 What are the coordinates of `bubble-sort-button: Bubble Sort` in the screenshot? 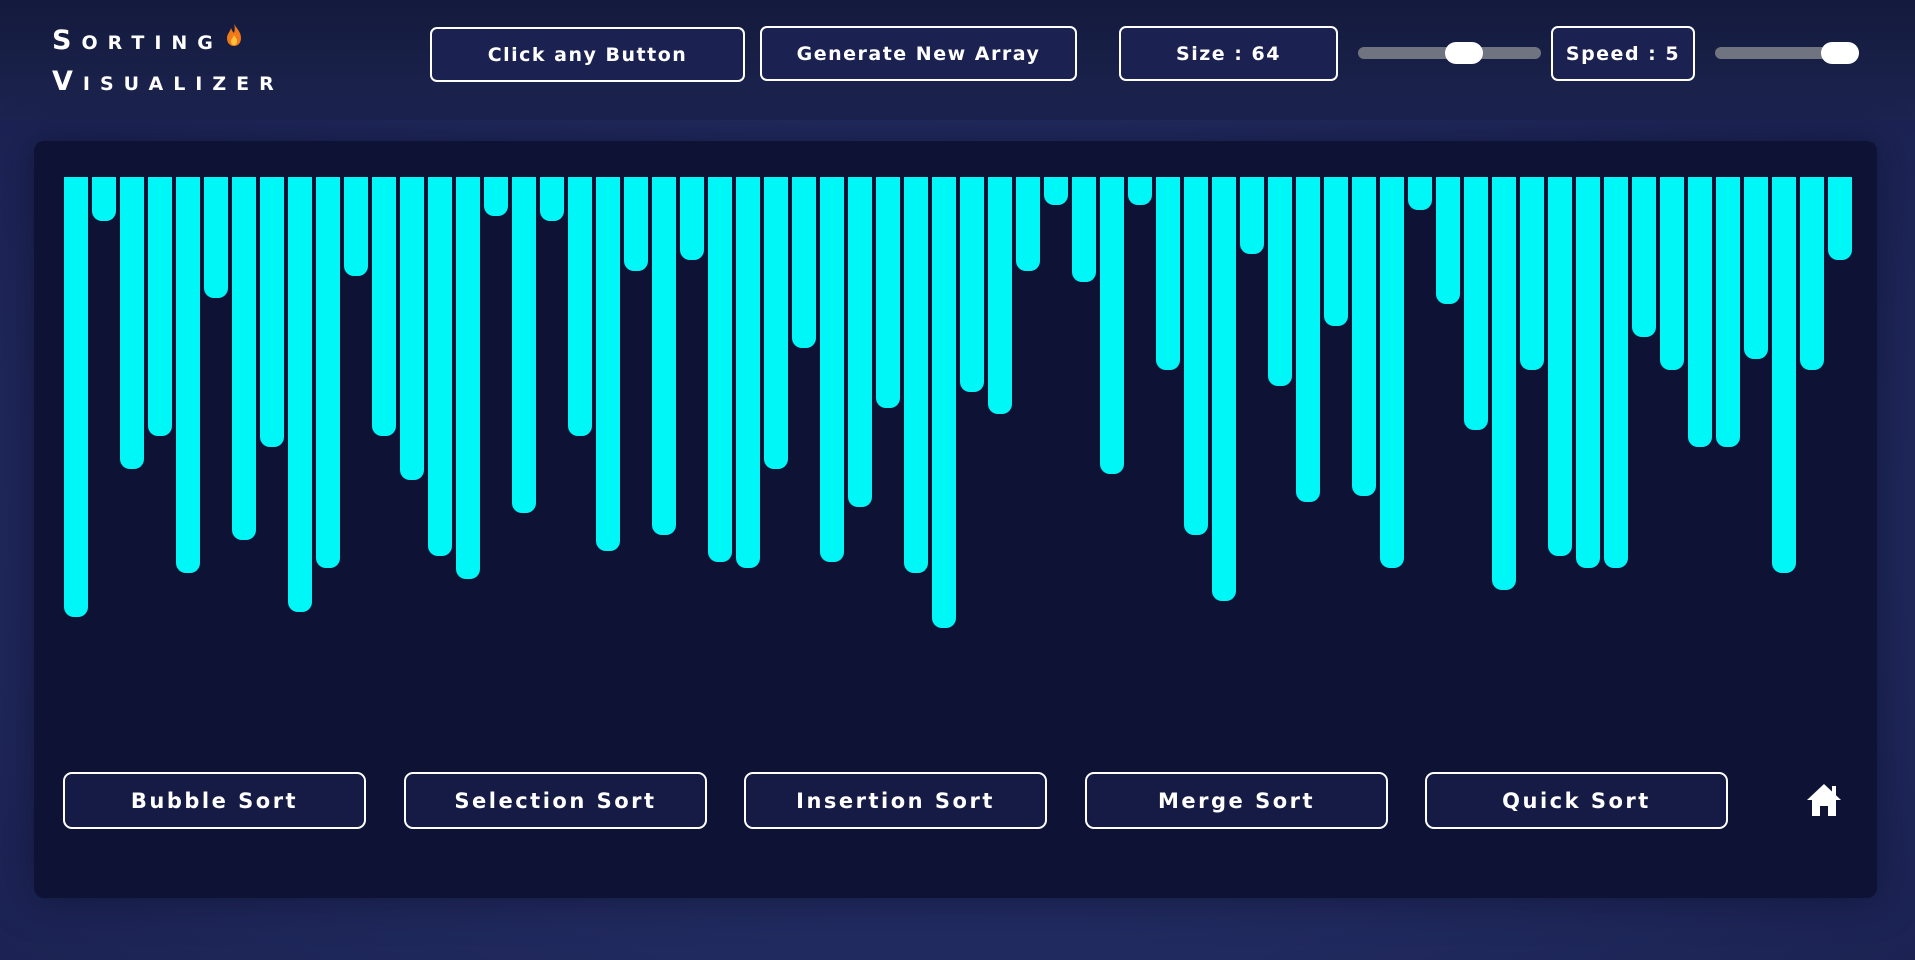 It's located at (214, 800).